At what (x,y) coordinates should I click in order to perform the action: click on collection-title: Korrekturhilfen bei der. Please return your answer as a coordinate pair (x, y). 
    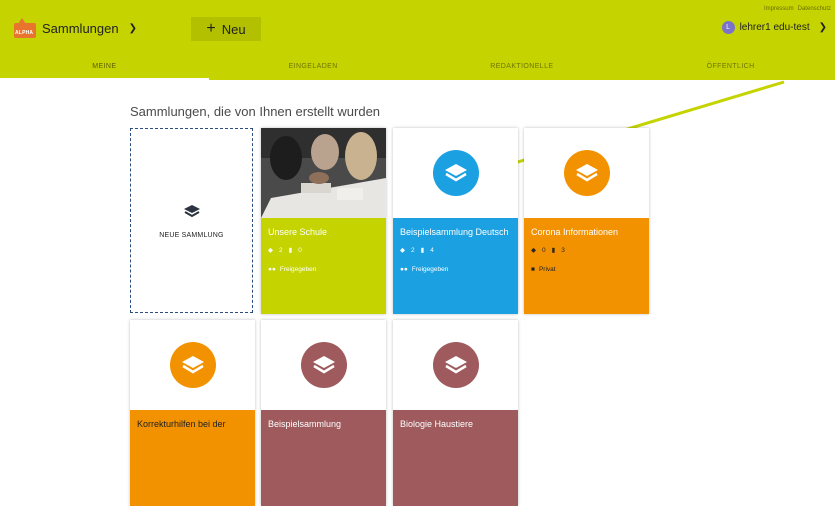
    Looking at the image, I should click on (181, 424).